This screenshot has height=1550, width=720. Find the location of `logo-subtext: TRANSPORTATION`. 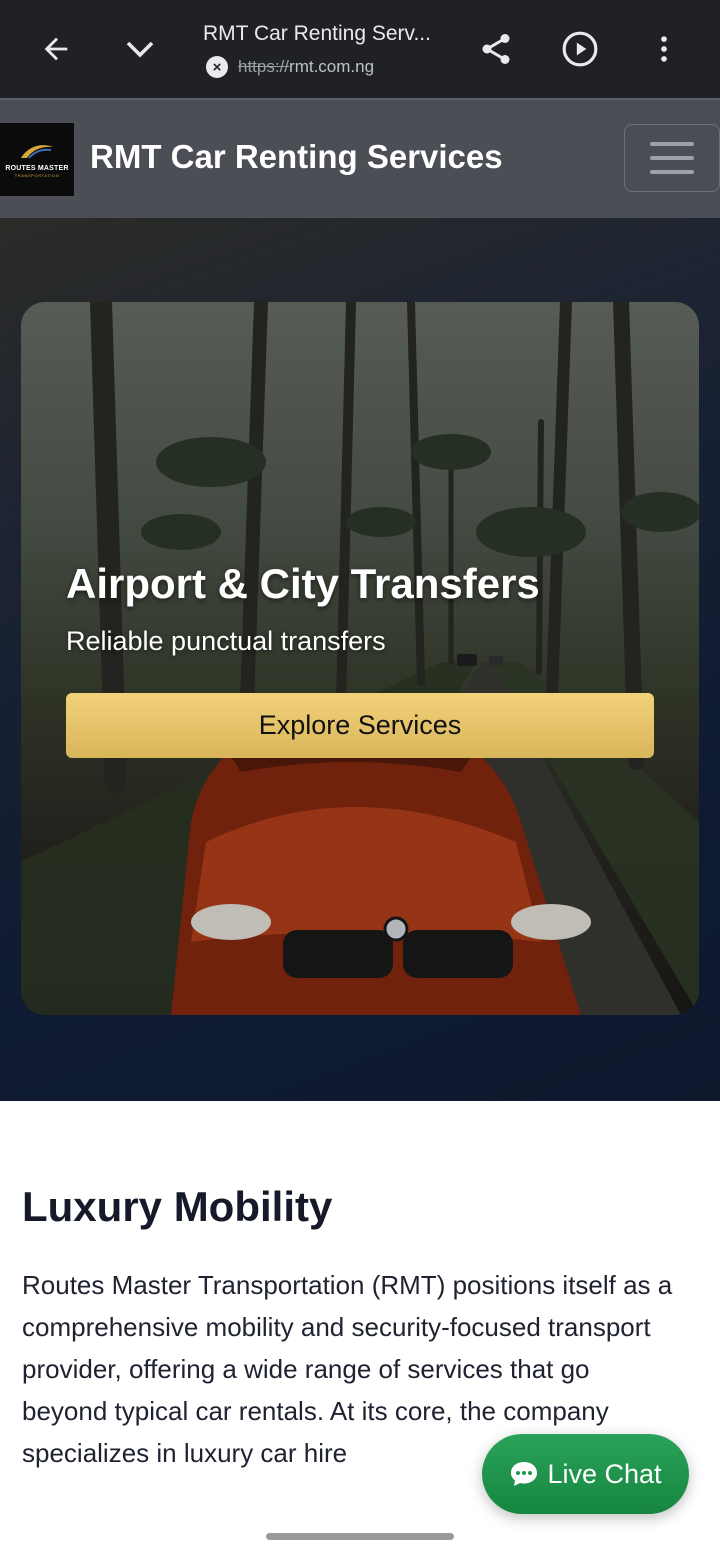

logo-subtext: TRANSPORTATION is located at coordinates (37, 175).